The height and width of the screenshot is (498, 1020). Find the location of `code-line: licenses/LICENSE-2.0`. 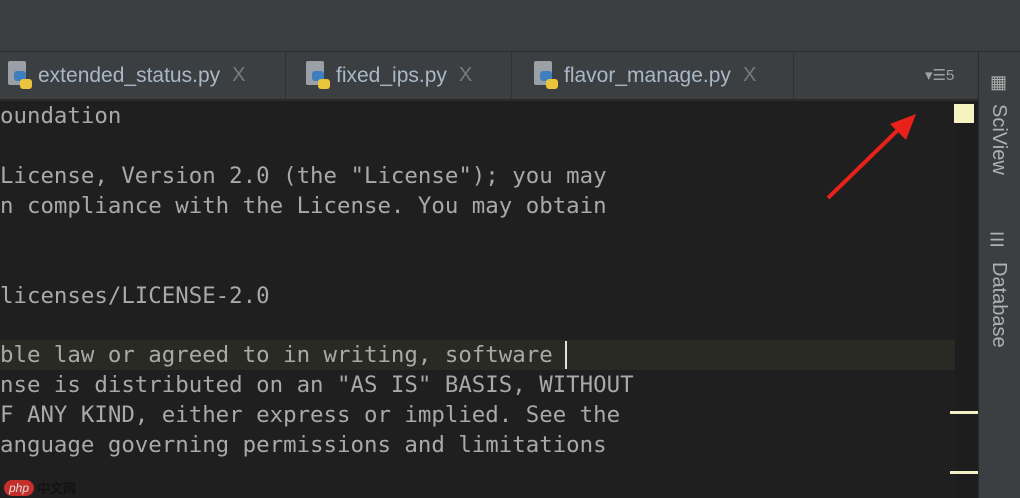

code-line: licenses/LICENSE-2.0 is located at coordinates (135, 296).